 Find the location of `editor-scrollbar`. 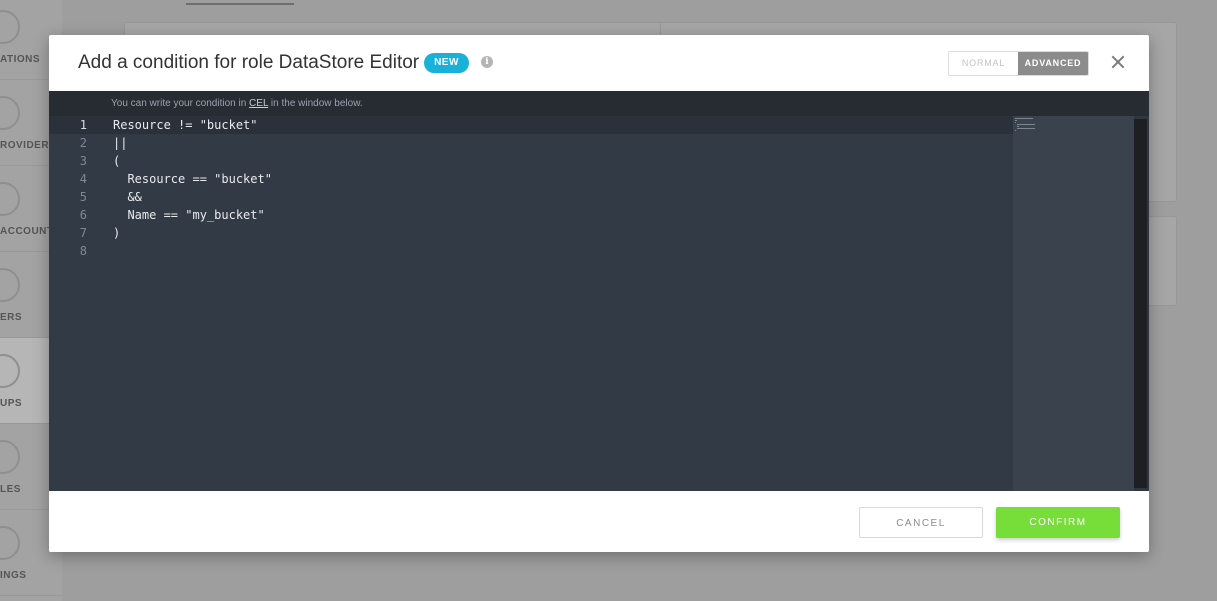

editor-scrollbar is located at coordinates (1140, 303).